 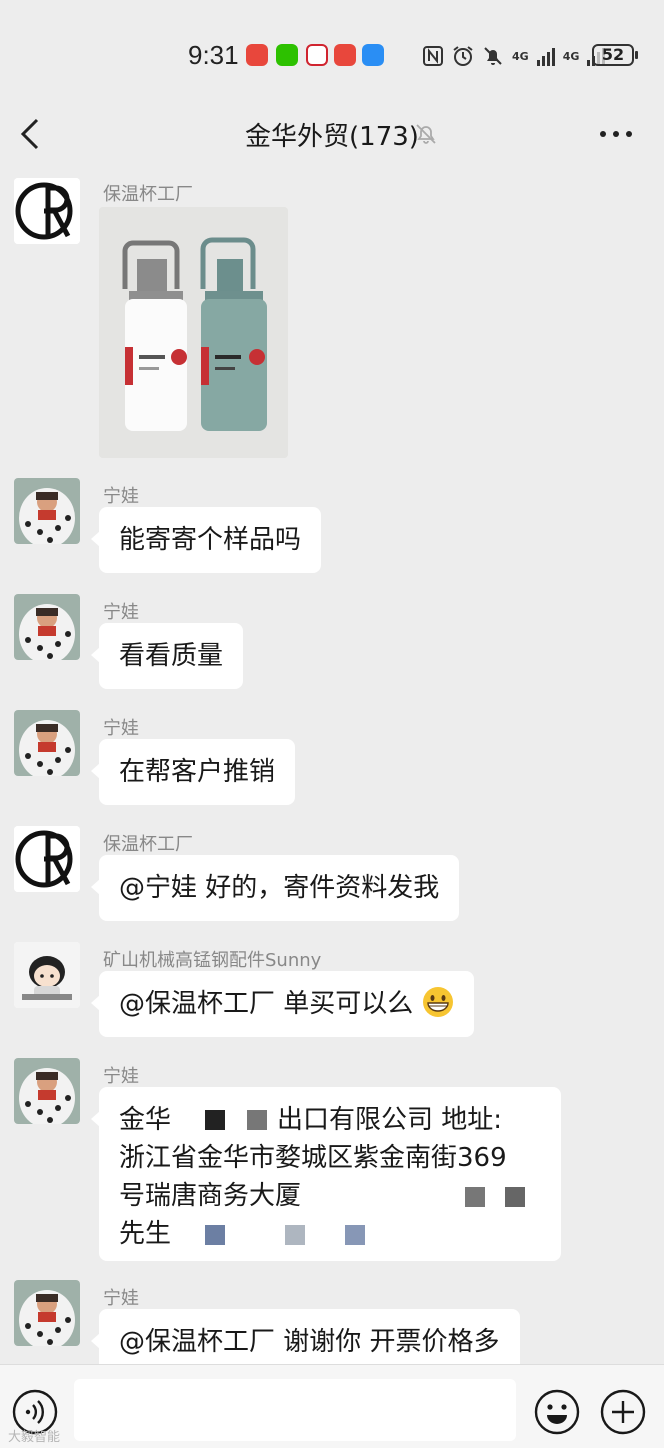 I want to click on message-bubble: @宁娃 好的，寄件资料发我, so click(x=275, y=888).